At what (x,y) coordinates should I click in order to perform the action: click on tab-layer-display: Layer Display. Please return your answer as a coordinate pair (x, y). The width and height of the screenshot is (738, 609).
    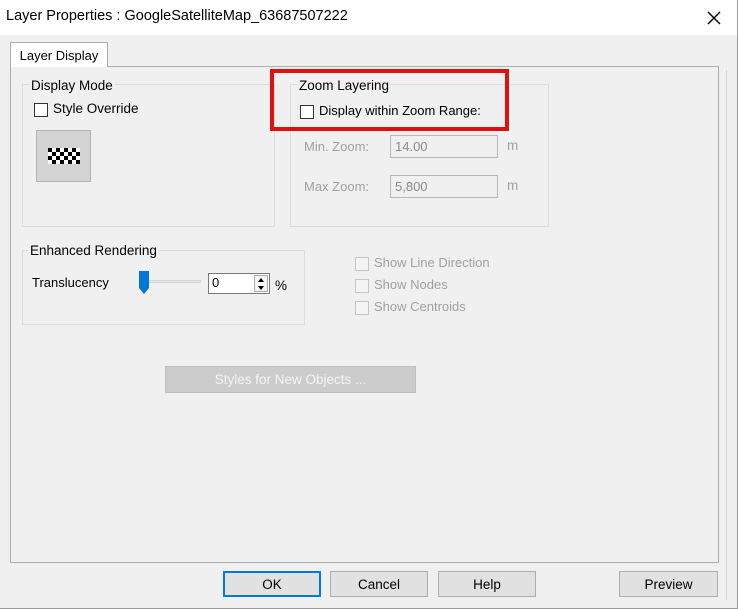
    Looking at the image, I should click on (59, 54).